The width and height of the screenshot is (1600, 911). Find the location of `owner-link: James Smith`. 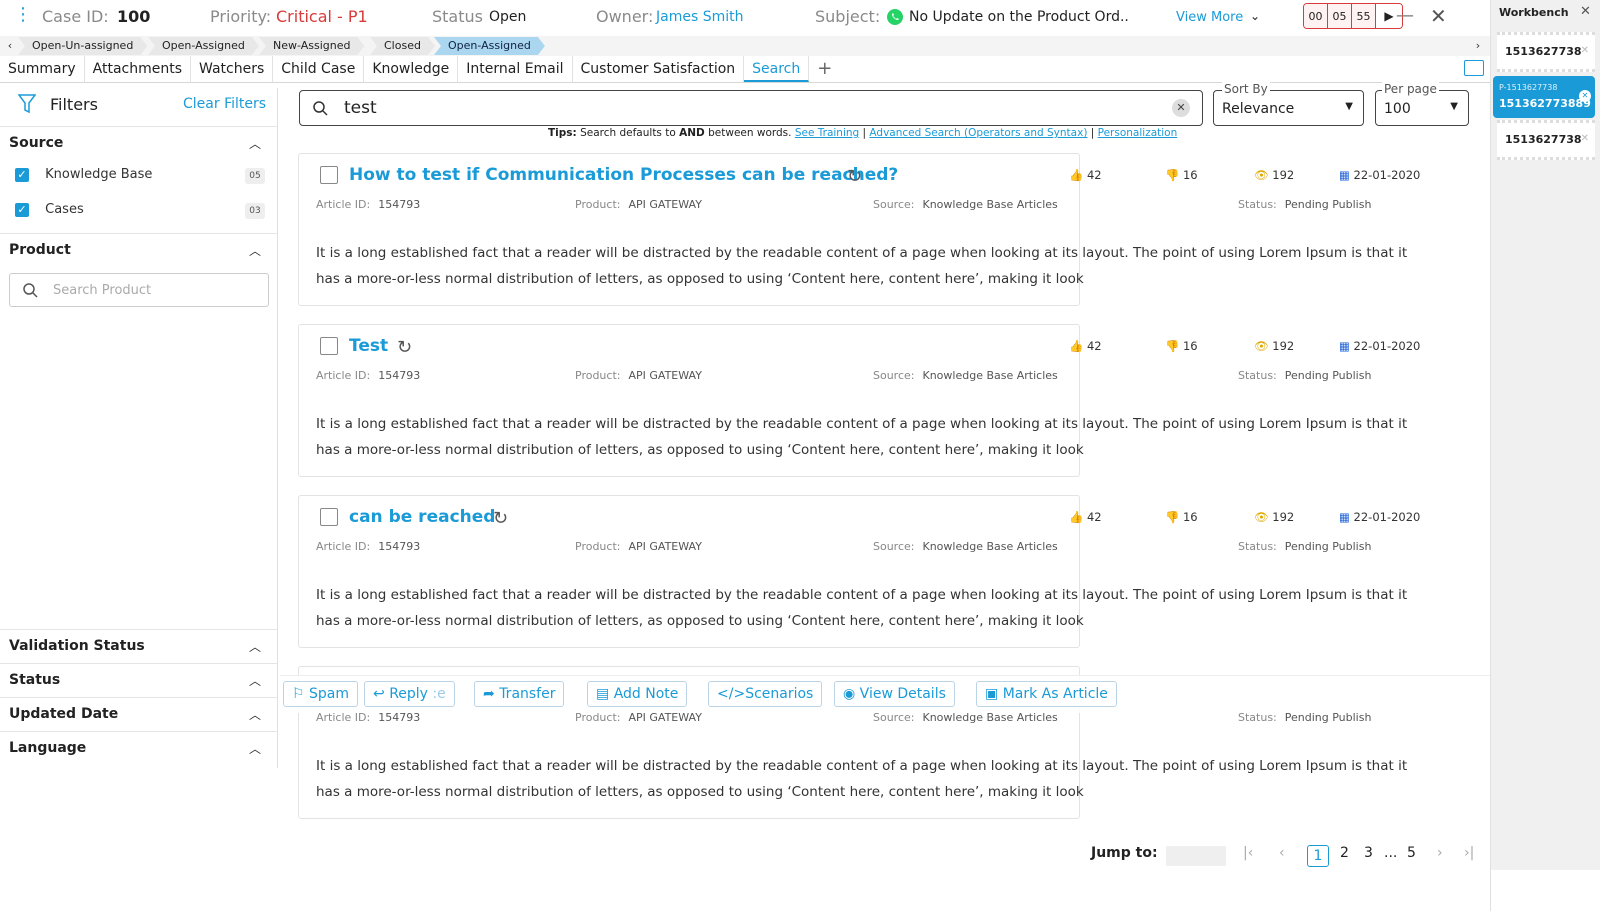

owner-link: James Smith is located at coordinates (699, 17).